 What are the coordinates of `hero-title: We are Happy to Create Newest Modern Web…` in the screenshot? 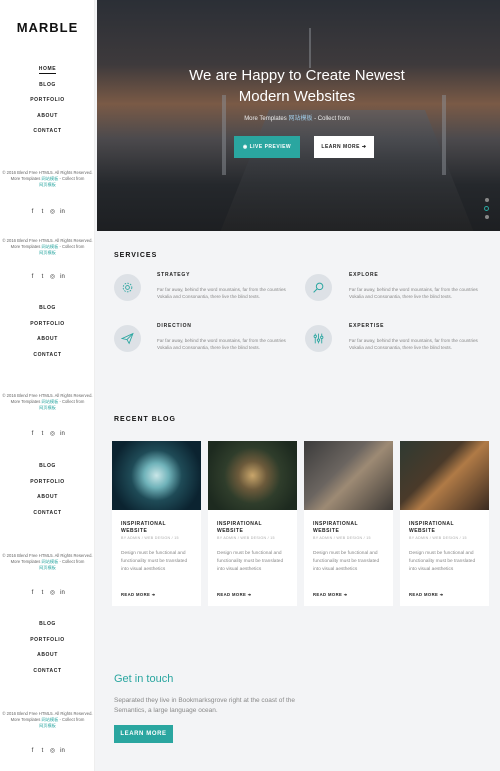 It's located at (297, 86).